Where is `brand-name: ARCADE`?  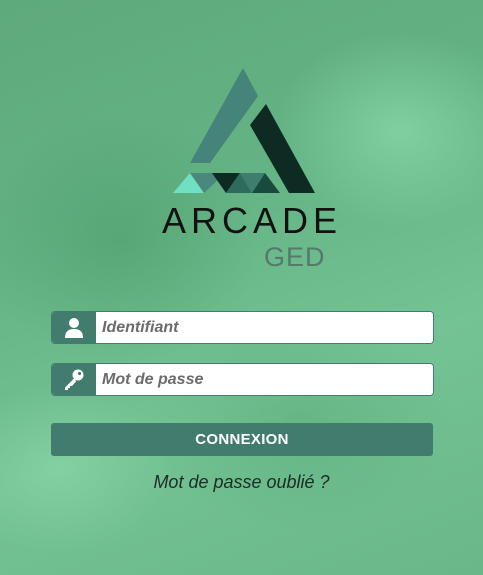
brand-name: ARCADE is located at coordinates (252, 220).